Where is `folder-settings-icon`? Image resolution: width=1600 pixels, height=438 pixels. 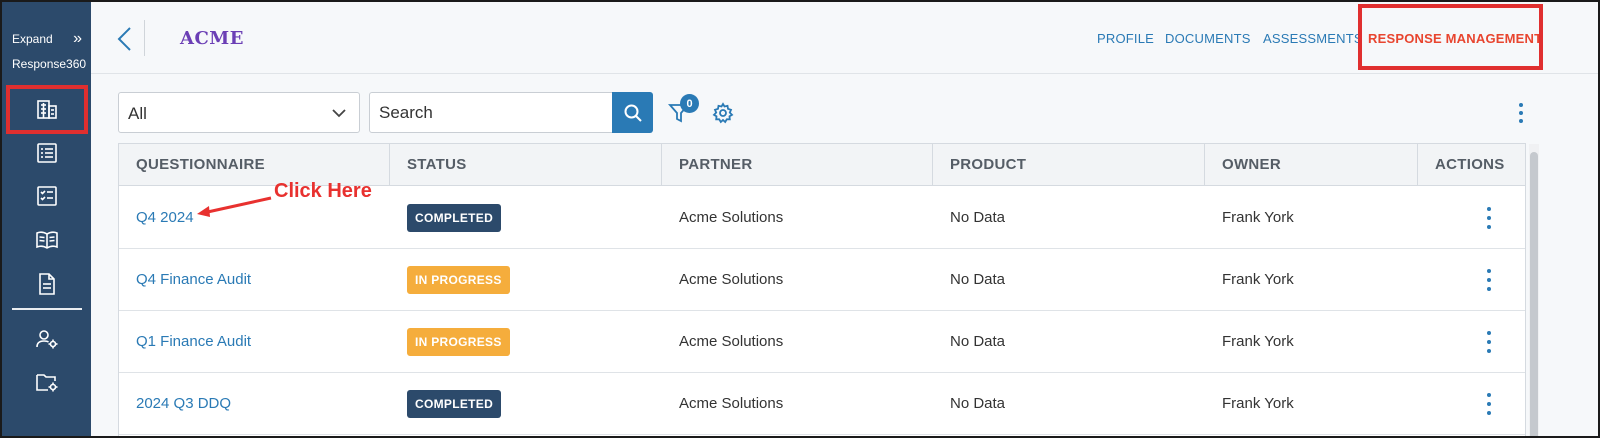
folder-settings-icon is located at coordinates (47, 382).